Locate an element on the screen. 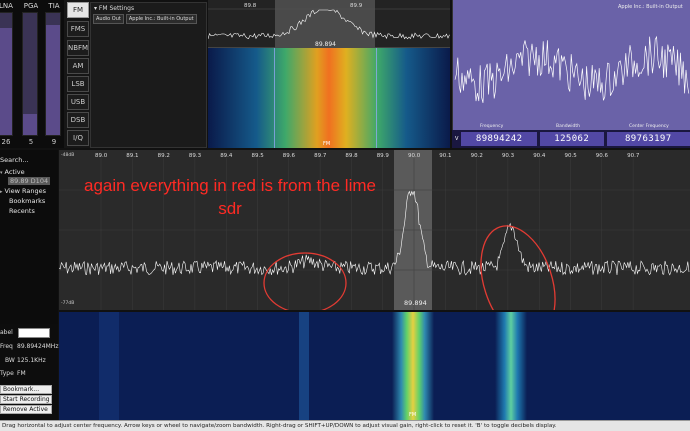 The width and height of the screenshot is (690, 431). waterfall-center-signal is located at coordinates (413, 366).